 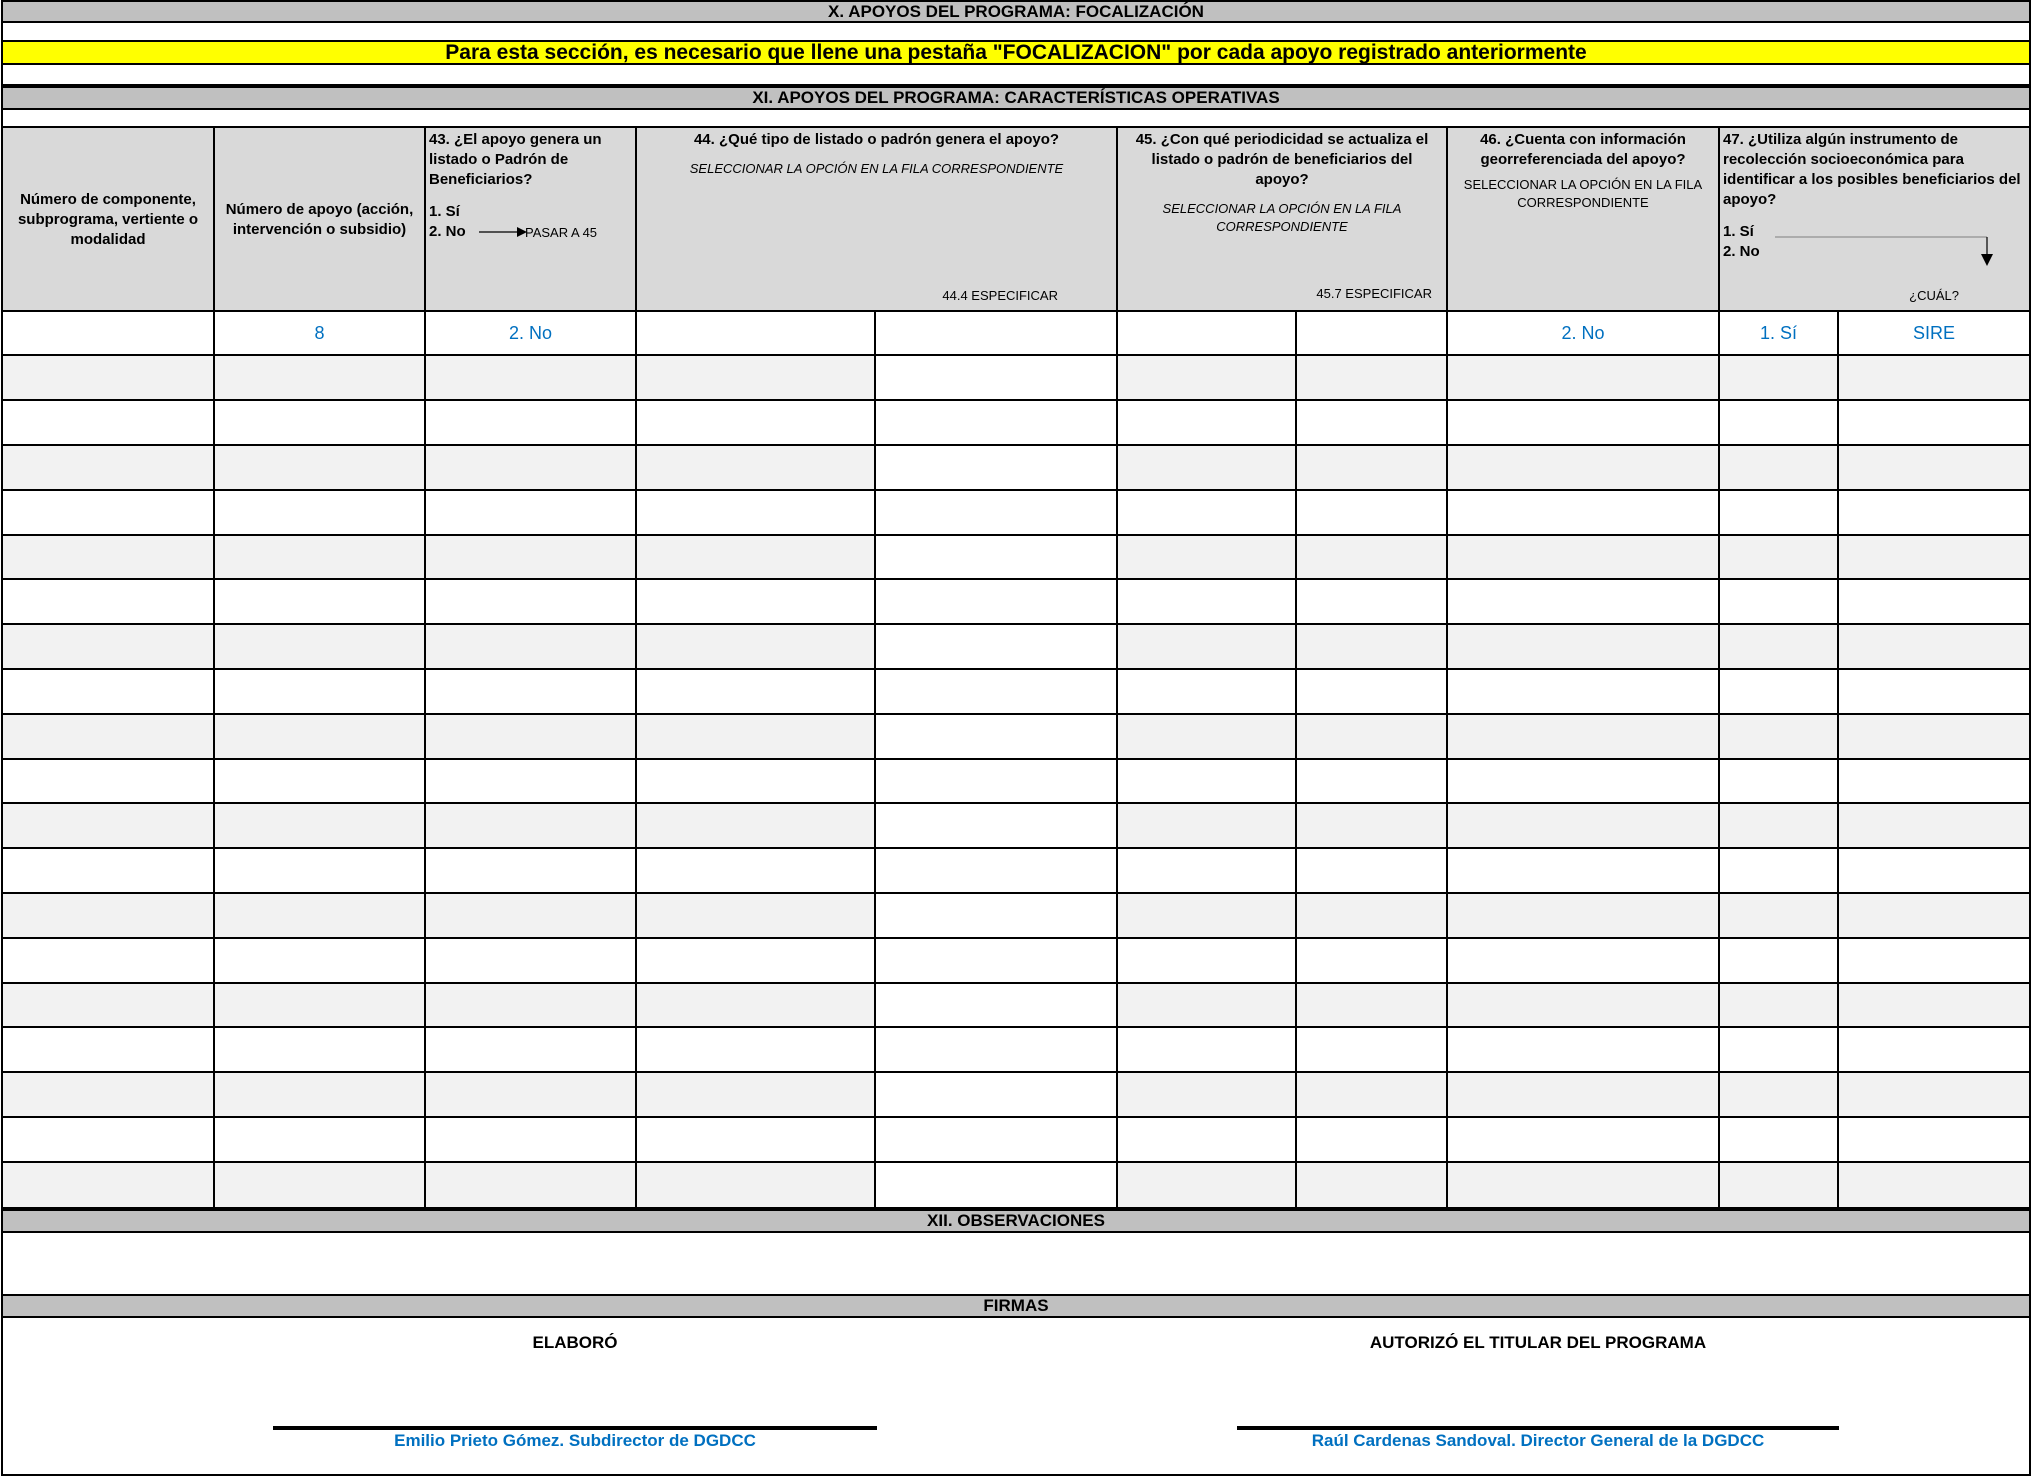 I want to click on cell-q46: 2. No, so click(x=1584, y=334).